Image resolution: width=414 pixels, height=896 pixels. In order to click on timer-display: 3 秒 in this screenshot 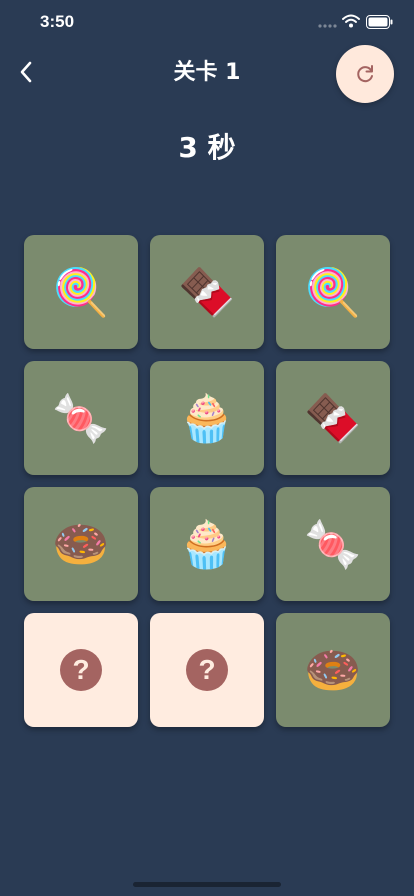, I will do `click(207, 147)`.